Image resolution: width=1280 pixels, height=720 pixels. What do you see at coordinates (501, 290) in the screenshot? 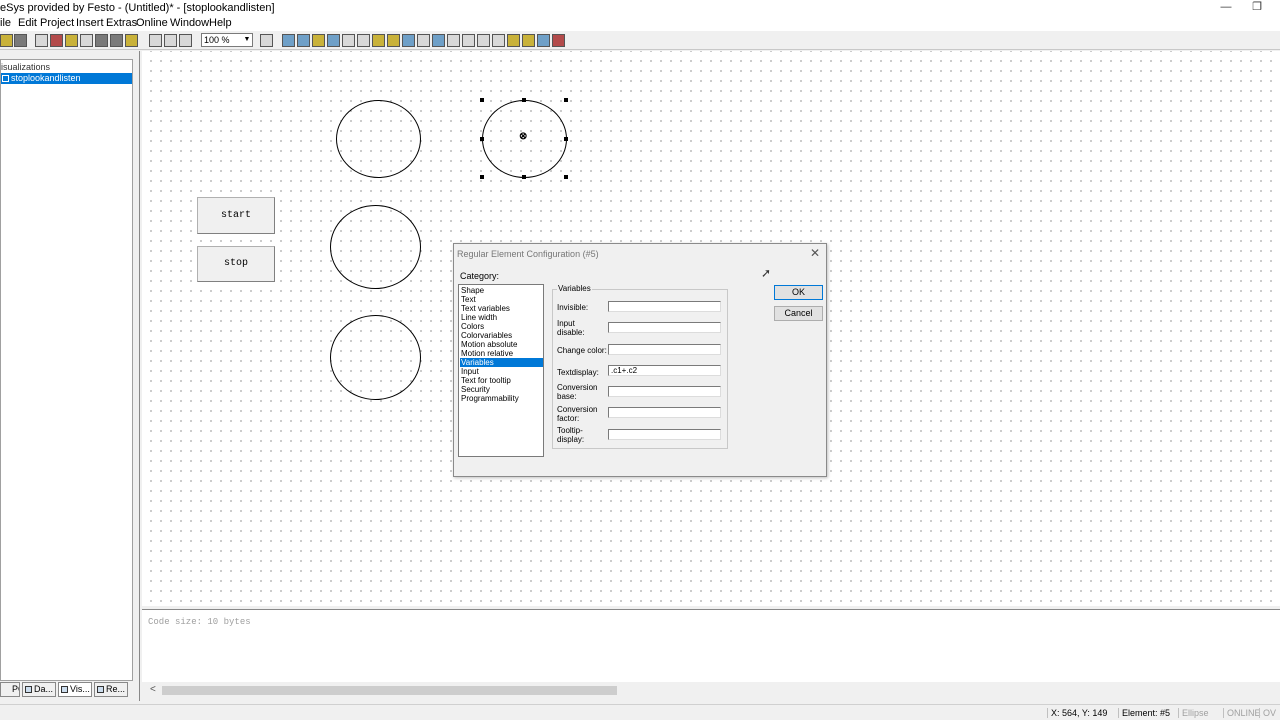
I see `category-item-shape: Shape` at bounding box center [501, 290].